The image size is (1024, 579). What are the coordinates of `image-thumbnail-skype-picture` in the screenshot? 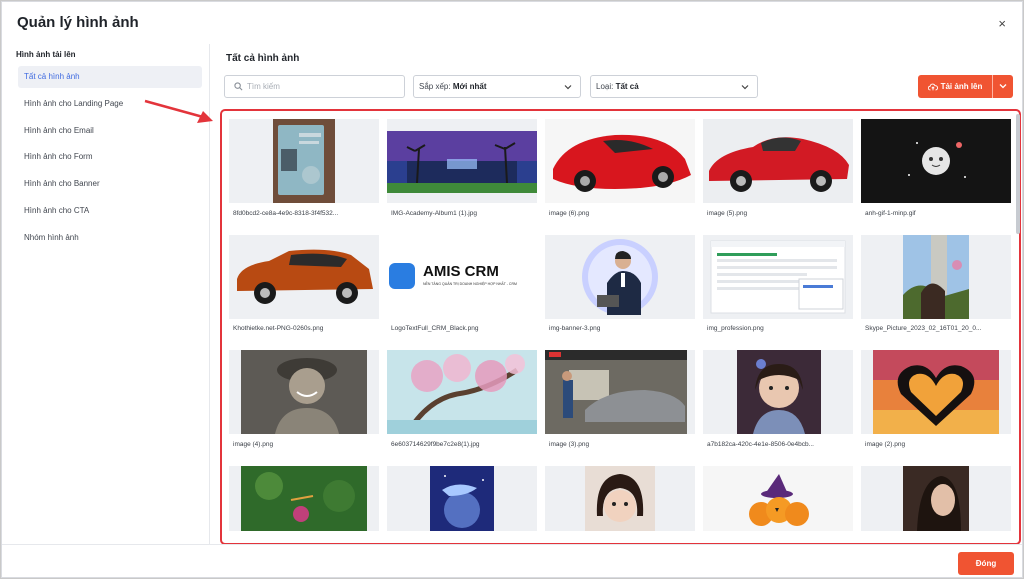 It's located at (936, 277).